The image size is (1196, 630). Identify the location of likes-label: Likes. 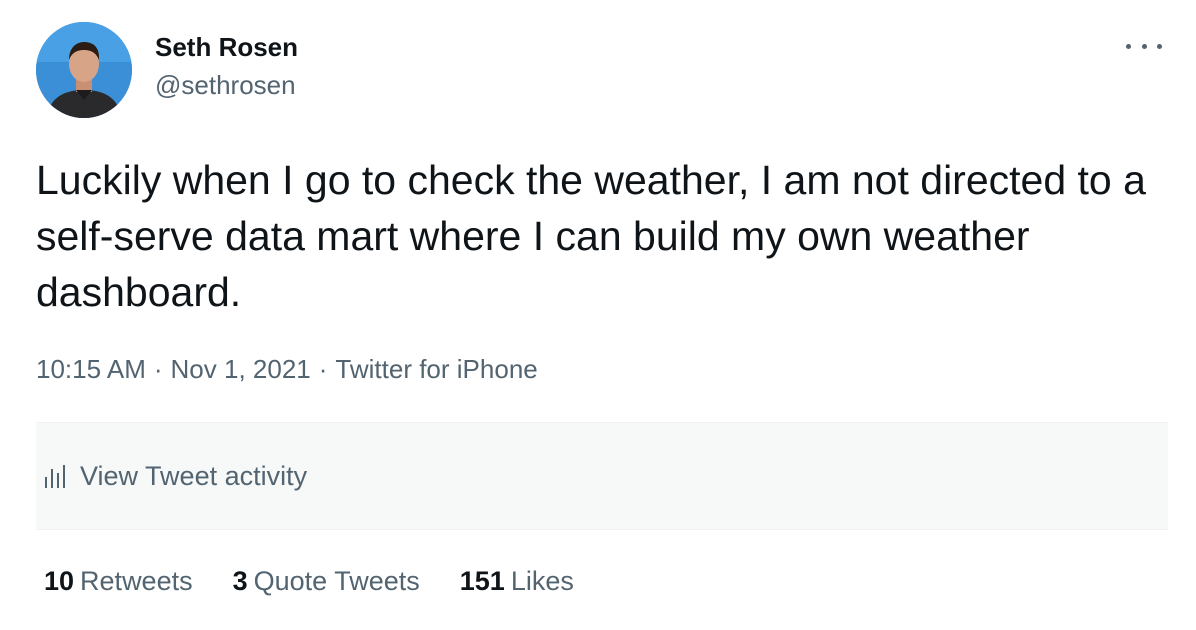
(542, 581).